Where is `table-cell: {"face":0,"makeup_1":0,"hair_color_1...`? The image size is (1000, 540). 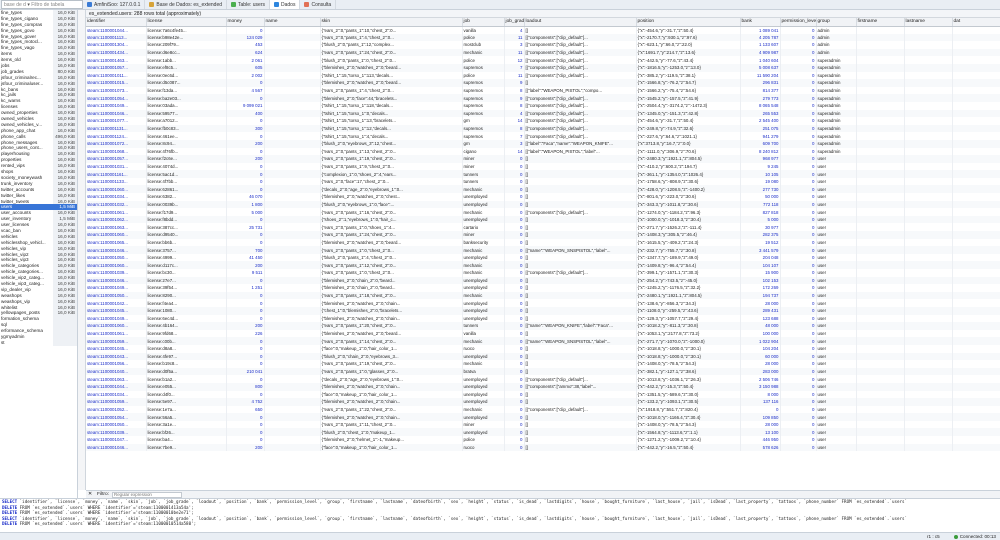
table-cell: {"face":0,"makeup_1":0,"hair_color_1... is located at coordinates (391, 447).